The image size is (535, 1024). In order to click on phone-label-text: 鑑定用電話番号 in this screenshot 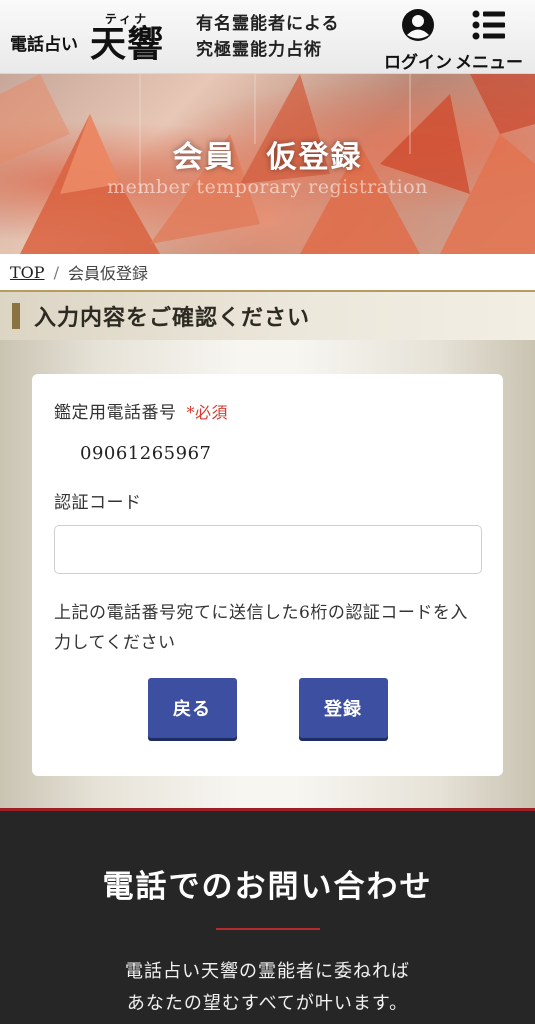, I will do `click(115, 413)`.